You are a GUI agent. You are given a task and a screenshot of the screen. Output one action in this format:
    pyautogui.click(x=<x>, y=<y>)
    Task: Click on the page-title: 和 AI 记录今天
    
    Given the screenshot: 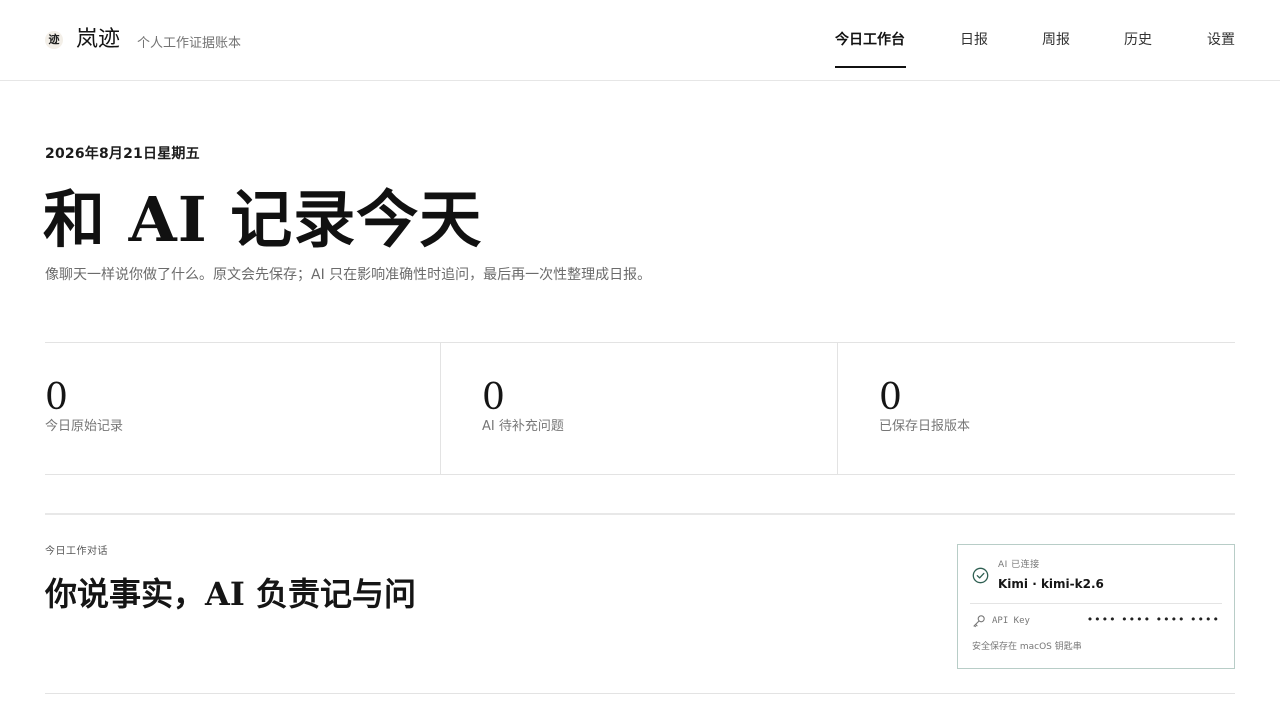 What is the action you would take?
    pyautogui.click(x=263, y=219)
    